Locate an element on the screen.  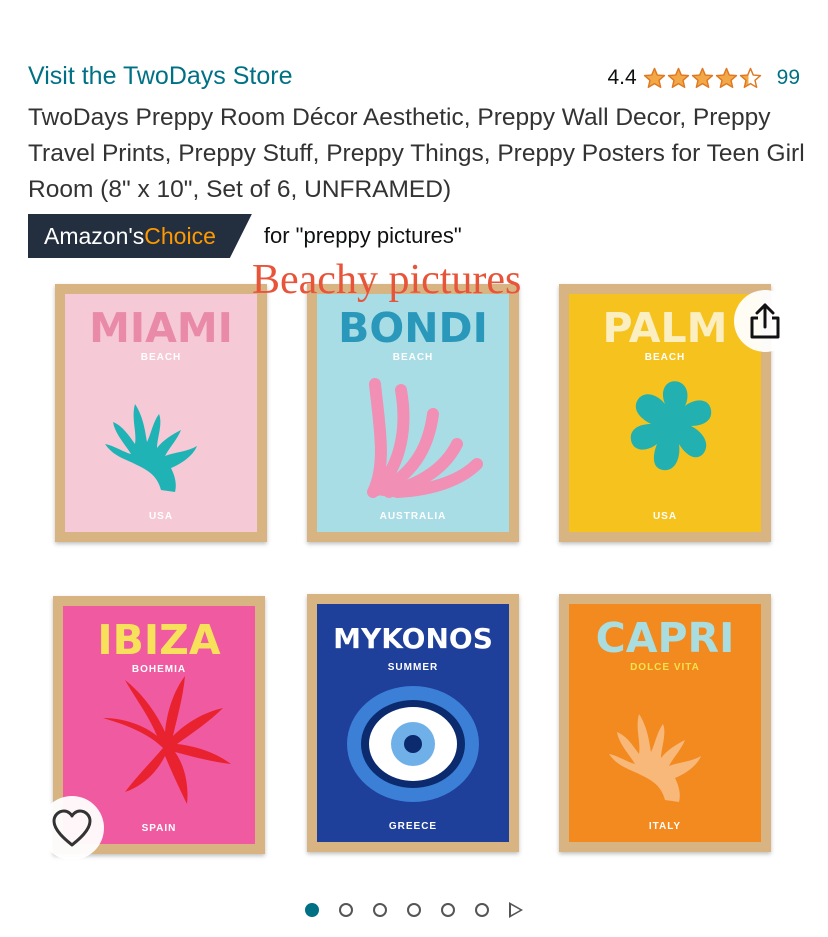
poster-title: MYKONOS is located at coordinates (413, 638).